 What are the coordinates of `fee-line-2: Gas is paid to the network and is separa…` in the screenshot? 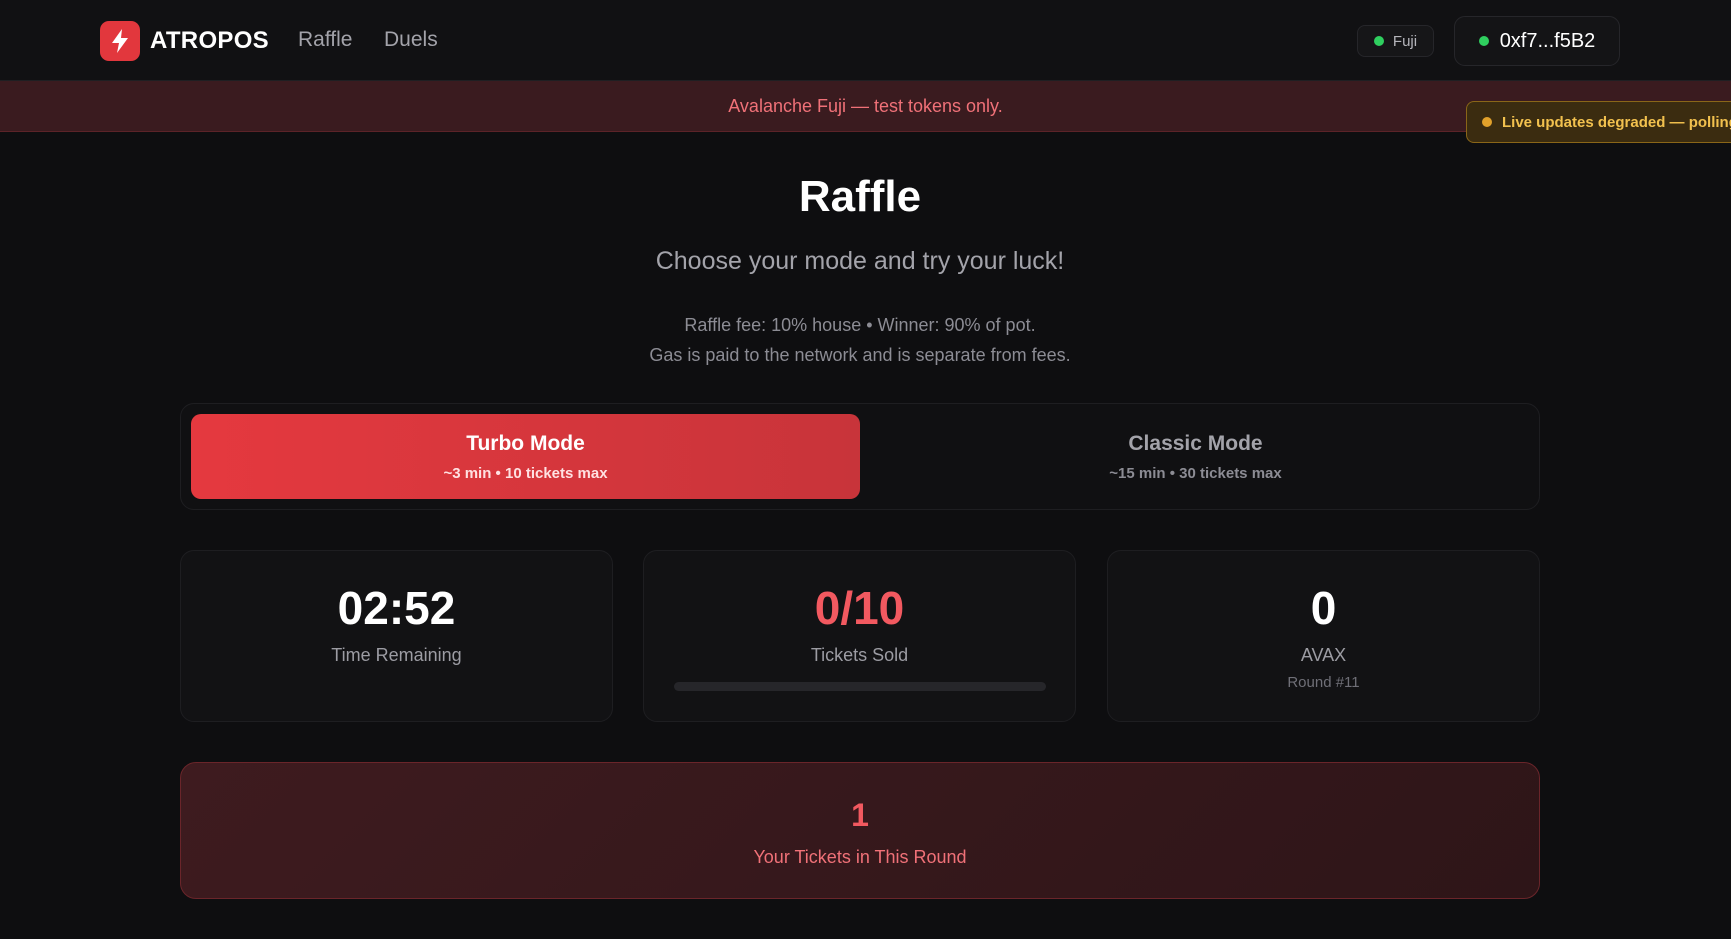 It's located at (860, 355).